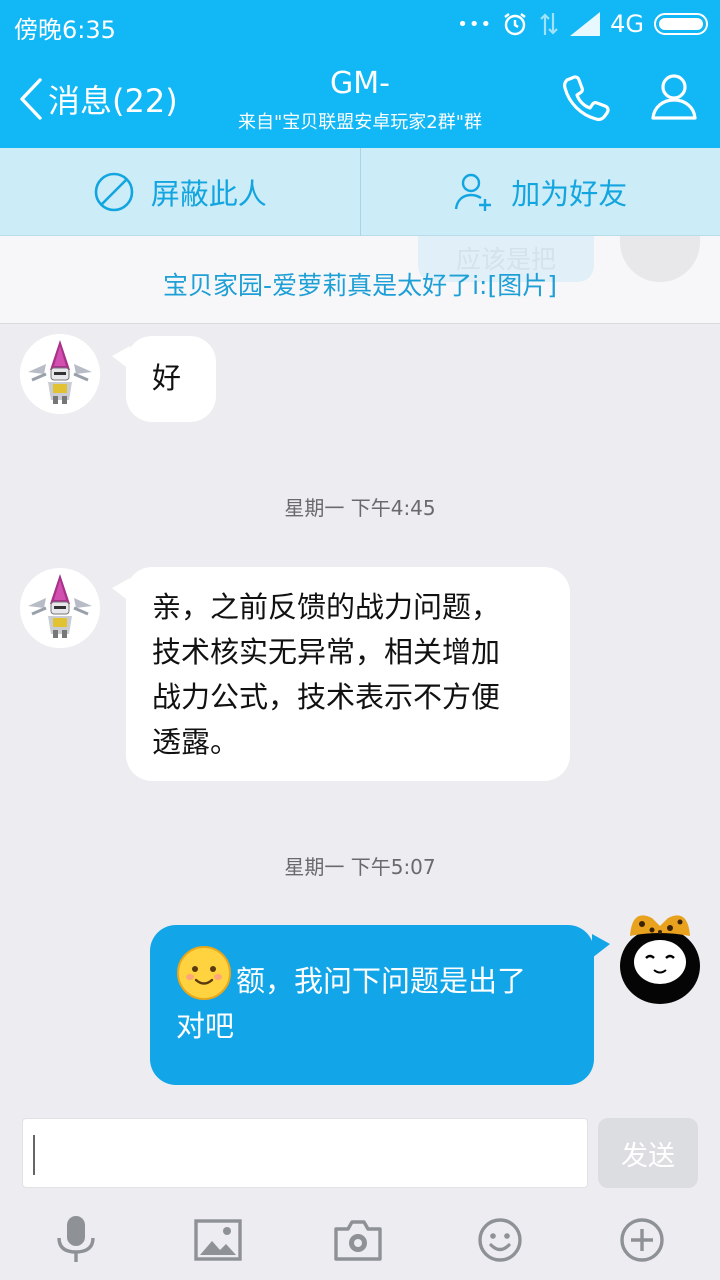 The height and width of the screenshot is (1280, 720). Describe the element at coordinates (601, 946) in the screenshot. I see `bubble-tail` at that location.